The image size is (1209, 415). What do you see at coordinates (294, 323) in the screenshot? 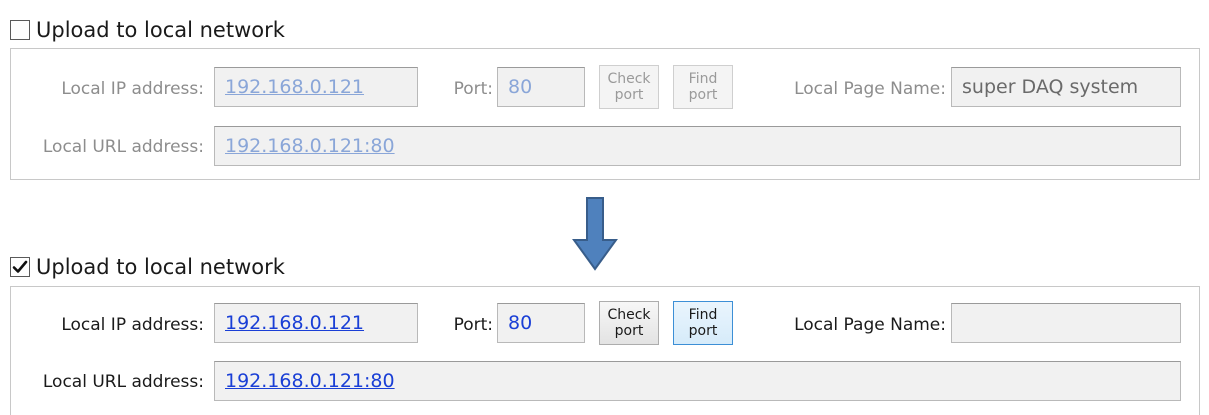
I see `bottom-ip-link: 192.168.0.121` at bounding box center [294, 323].